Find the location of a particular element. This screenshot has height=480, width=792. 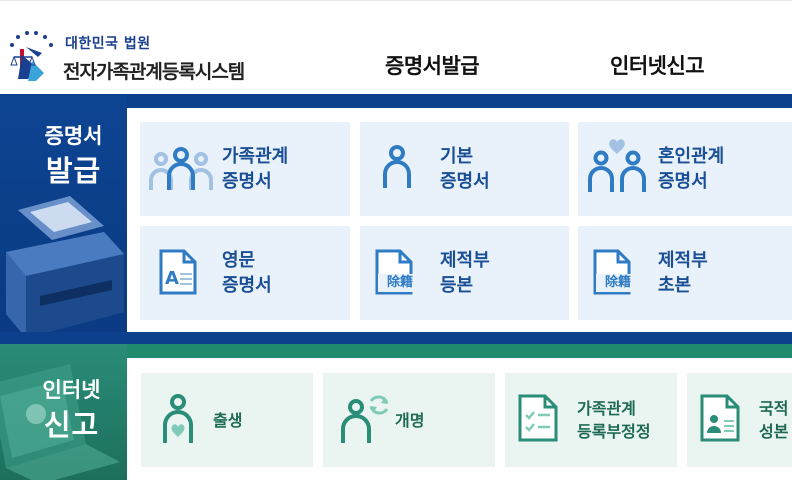

card-english-certificate: A 영문 증명서 is located at coordinates (245, 273).